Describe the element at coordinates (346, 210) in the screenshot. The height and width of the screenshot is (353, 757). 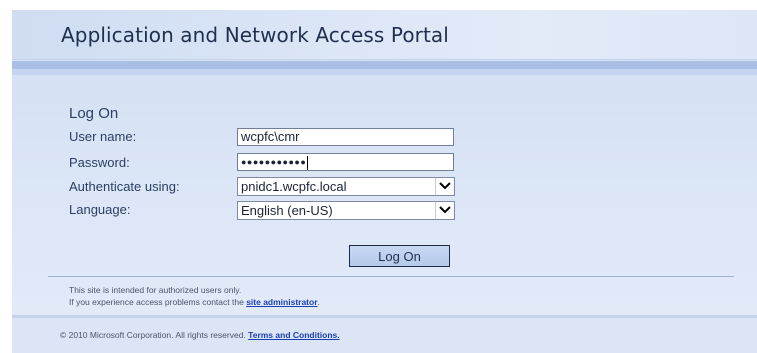
I see `language-select: English (en-US)` at that location.